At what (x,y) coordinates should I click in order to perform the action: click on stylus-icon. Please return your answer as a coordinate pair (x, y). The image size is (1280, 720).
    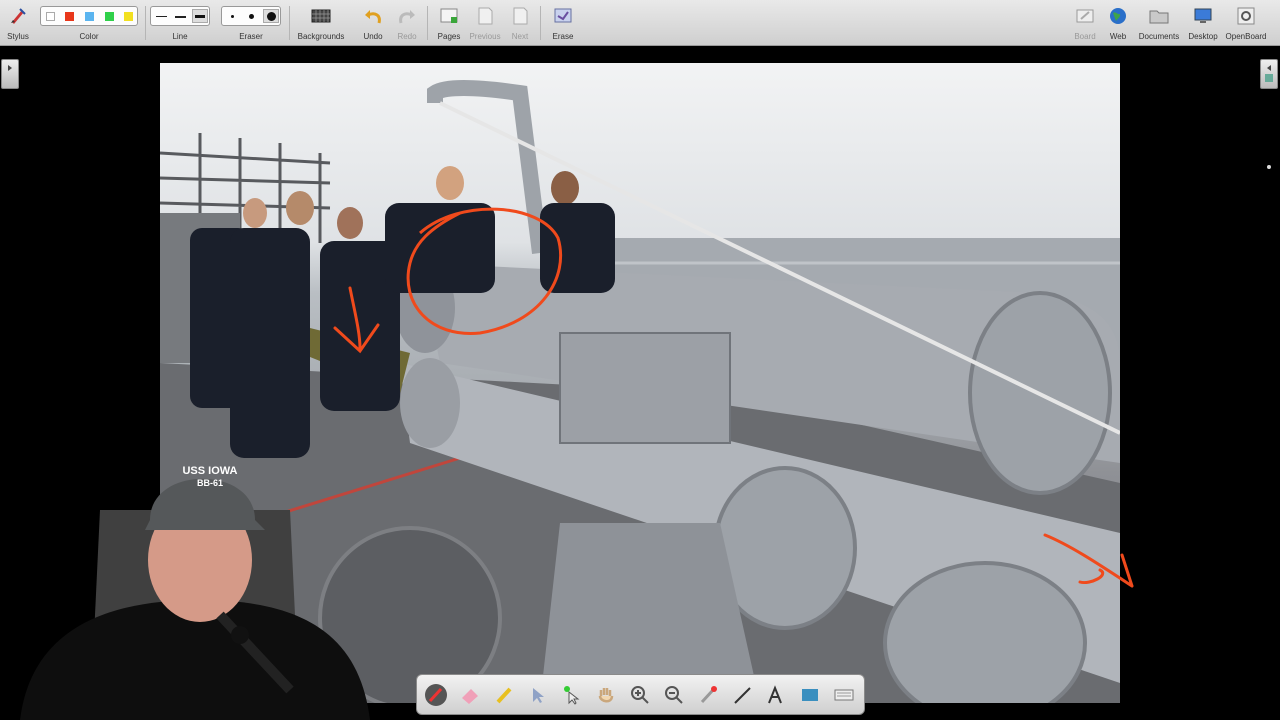
    Looking at the image, I should click on (18, 16).